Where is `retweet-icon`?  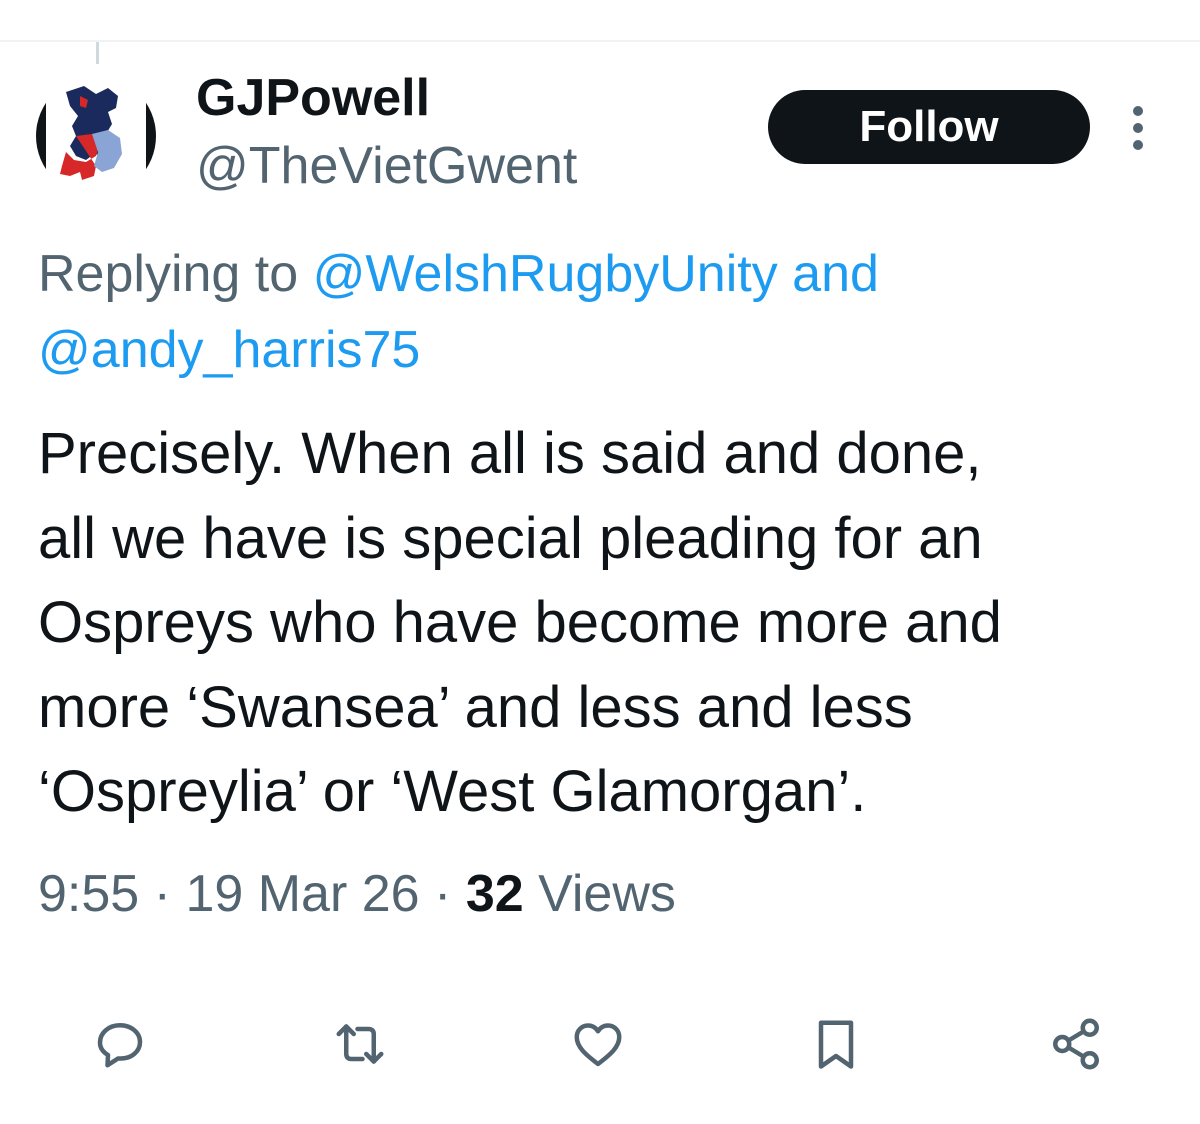
retweet-icon is located at coordinates (360, 1044).